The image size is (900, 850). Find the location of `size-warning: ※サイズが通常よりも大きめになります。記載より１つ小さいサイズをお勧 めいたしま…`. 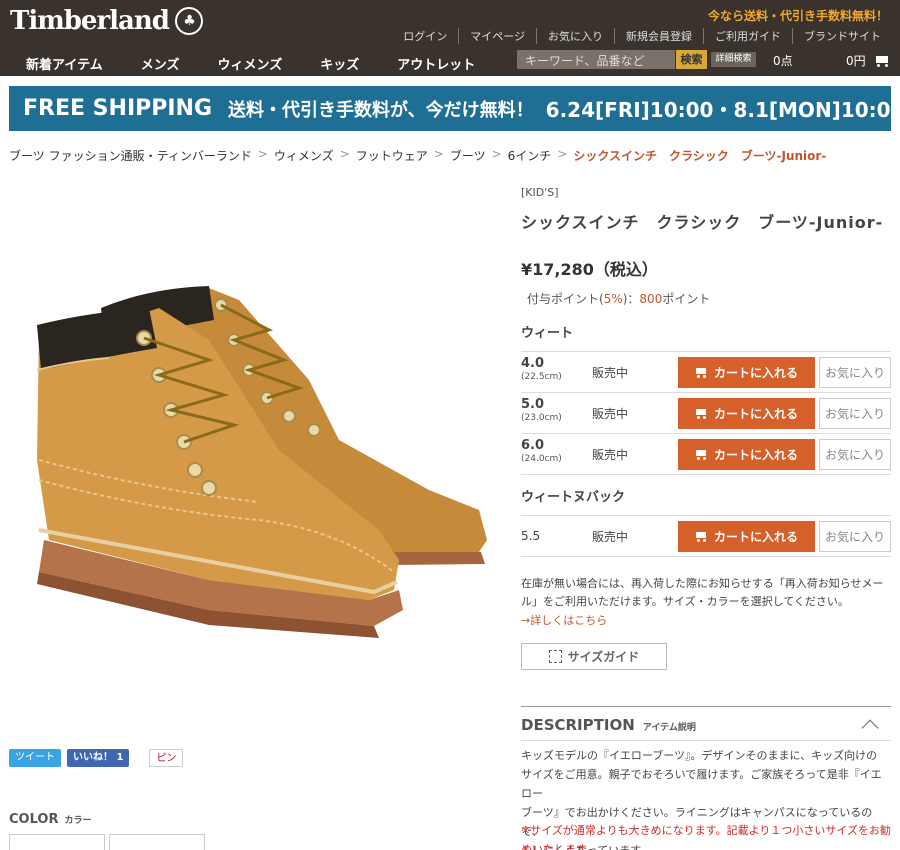

size-warning: ※サイズが通常よりも大きめになります。記載より１つ小さいサイズをお勧 めいたしま… is located at coordinates (706, 835).